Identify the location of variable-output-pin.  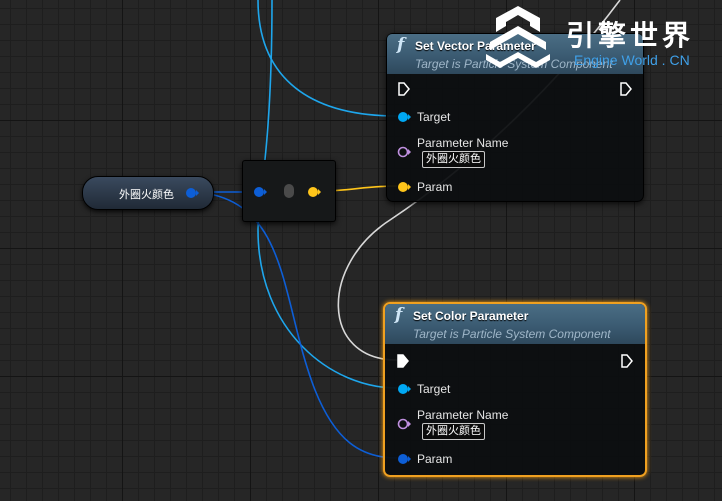
(192, 193).